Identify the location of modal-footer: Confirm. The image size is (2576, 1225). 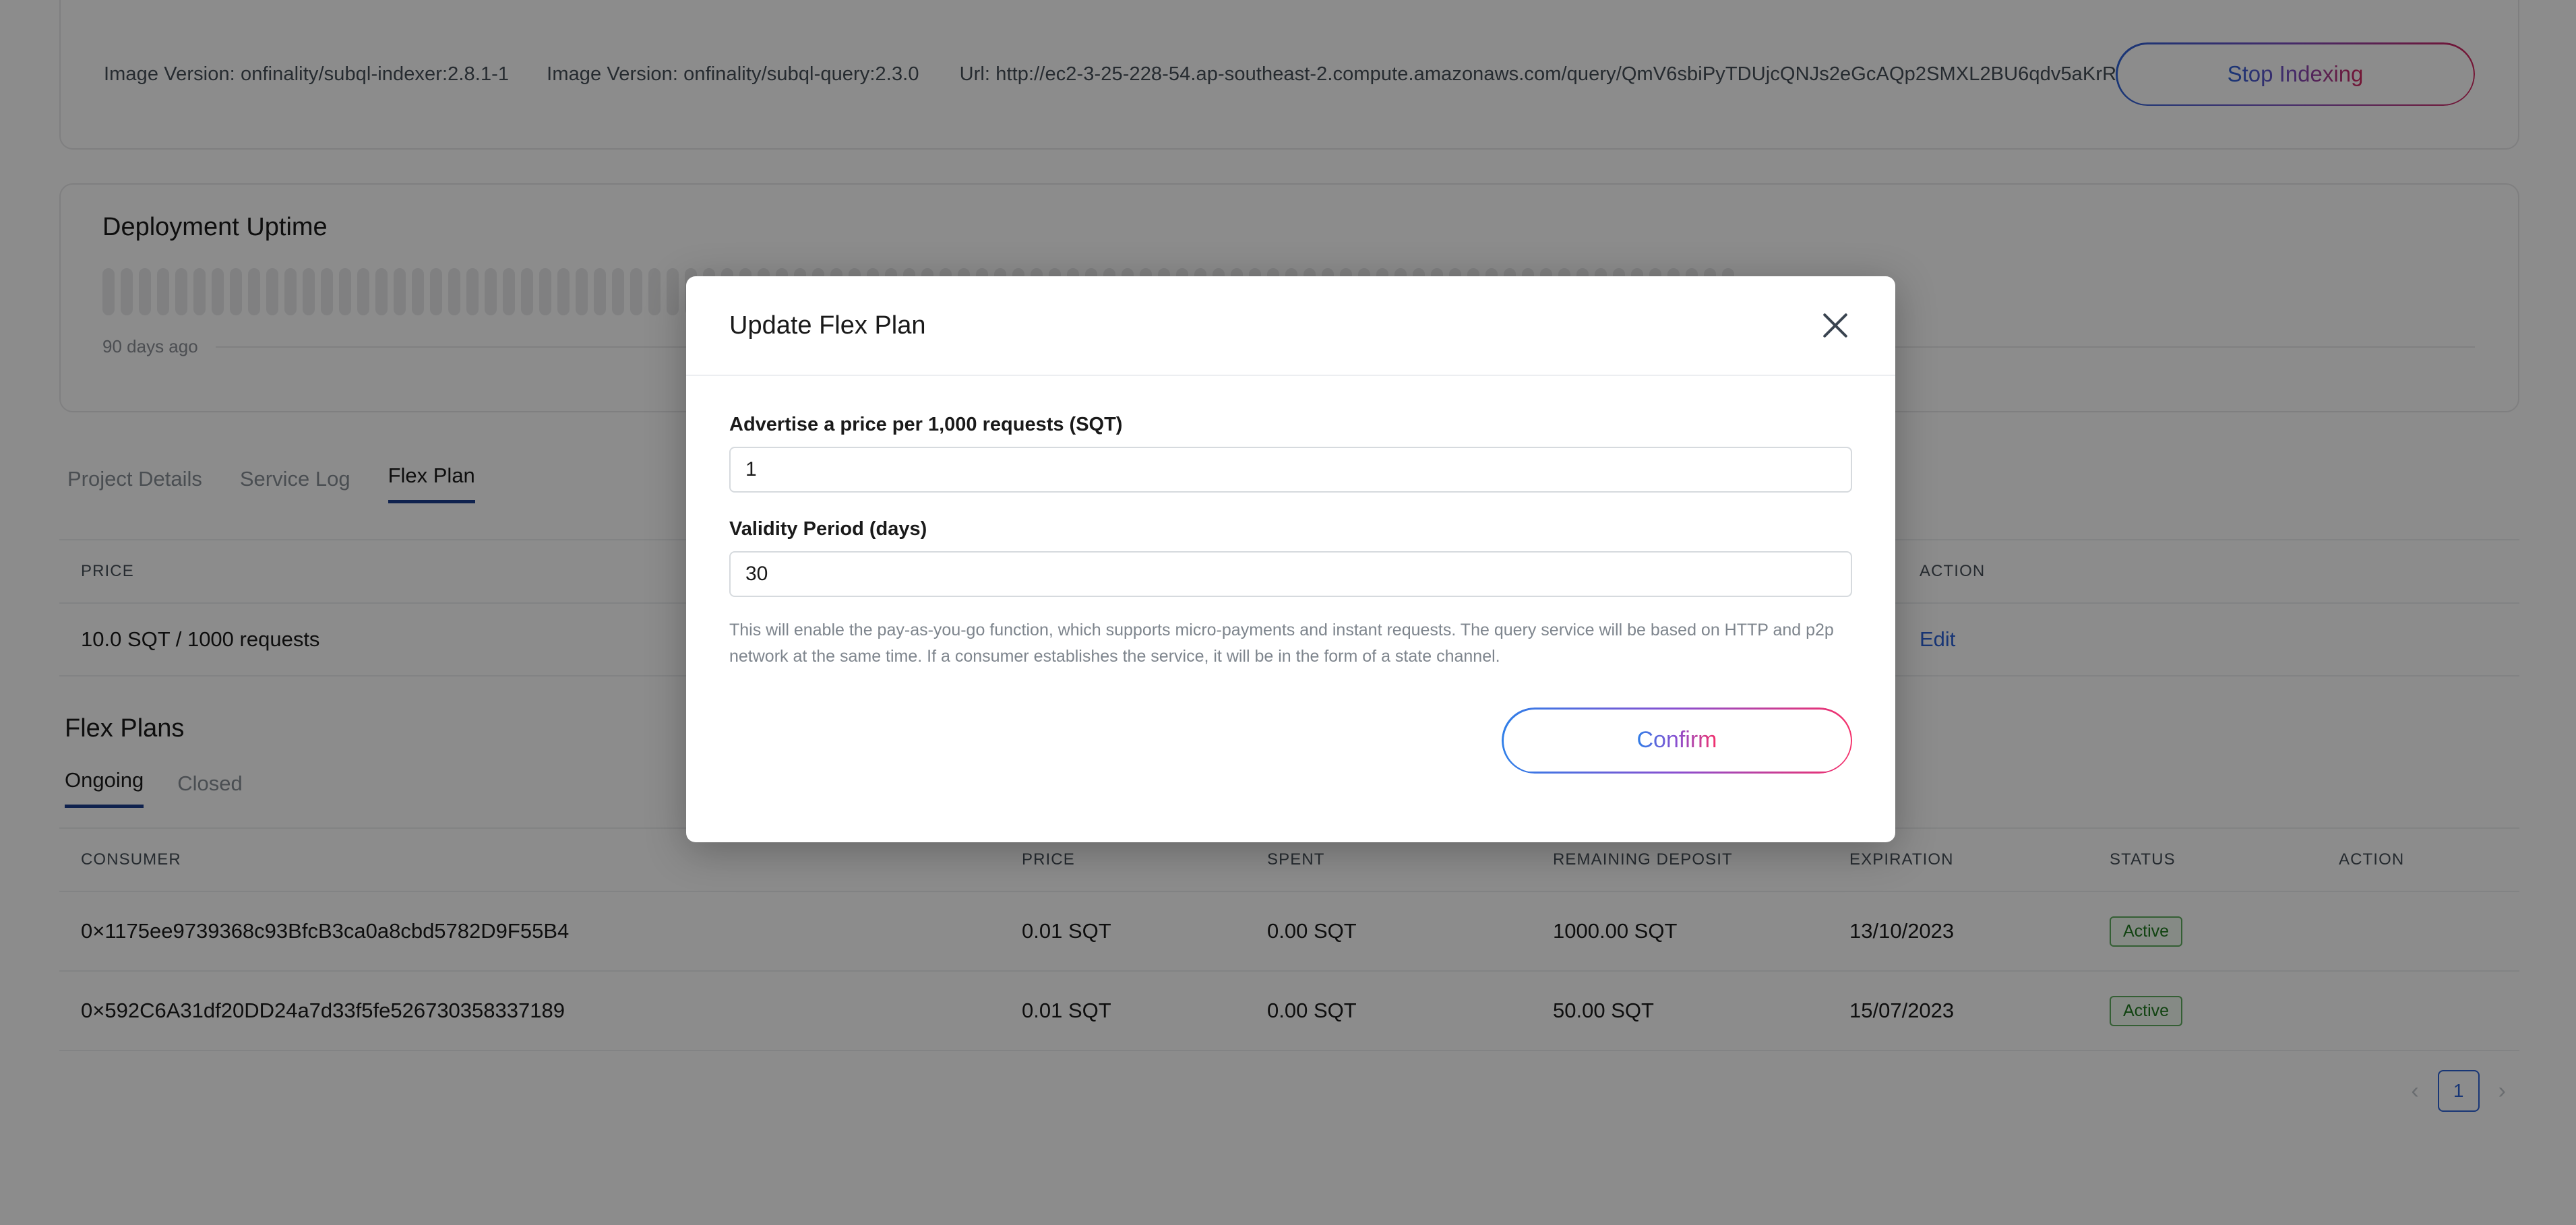
(1290, 722).